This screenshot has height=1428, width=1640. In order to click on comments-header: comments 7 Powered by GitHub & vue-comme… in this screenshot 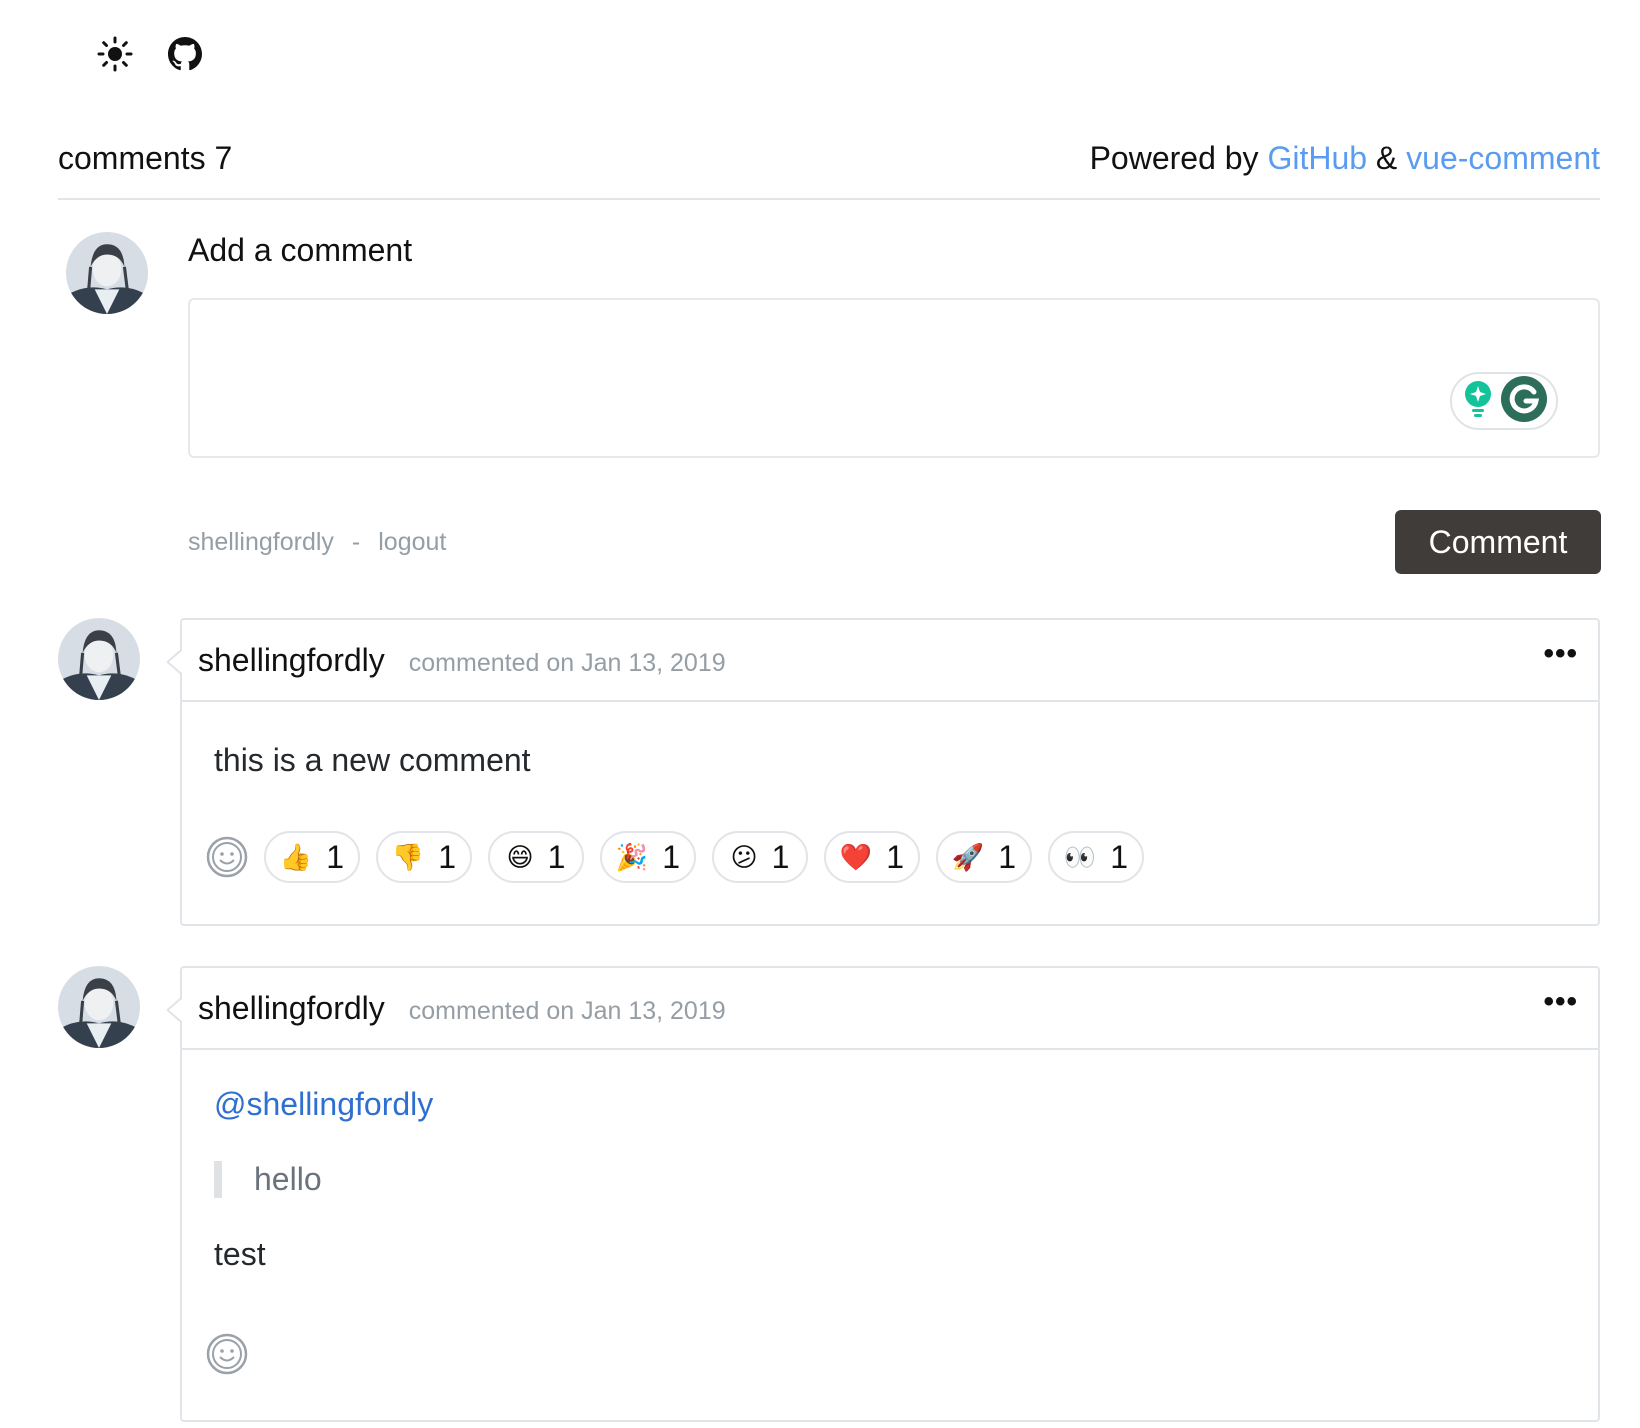, I will do `click(829, 170)`.